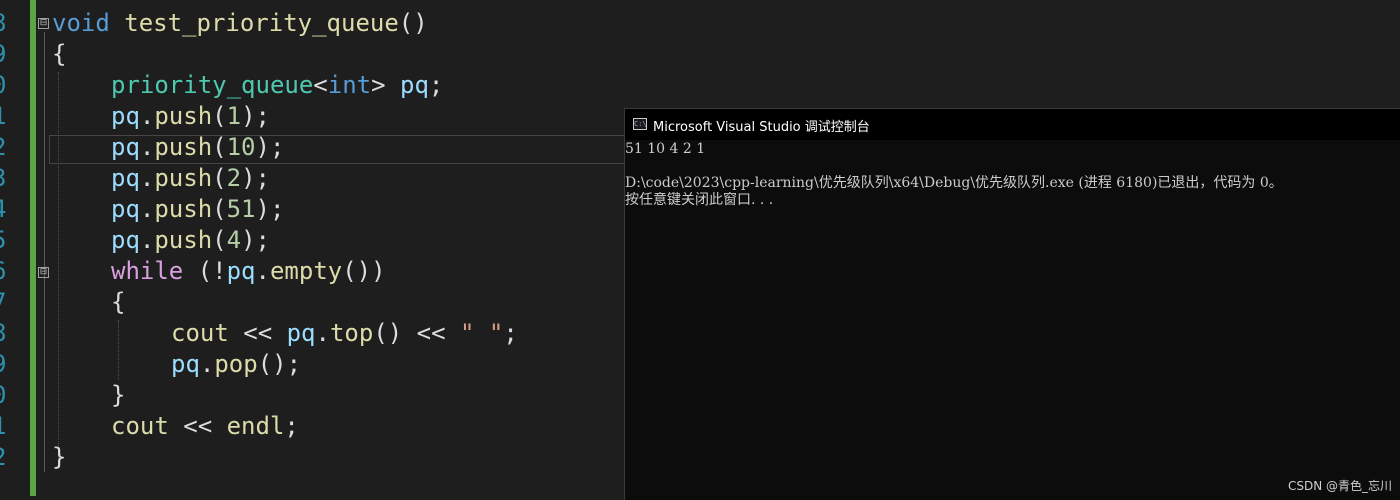 This screenshot has width=1400, height=500. What do you see at coordinates (5, 23) in the screenshot?
I see `line-number: 8` at bounding box center [5, 23].